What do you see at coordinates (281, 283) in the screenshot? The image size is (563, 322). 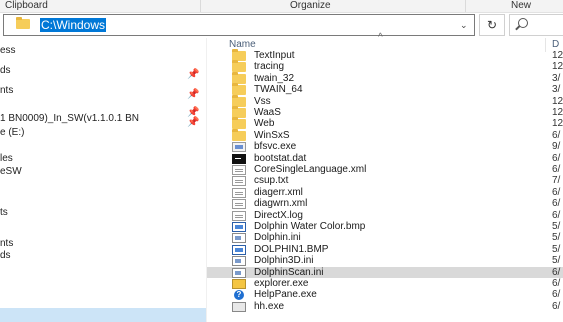 I see `file-name: explorer.exe` at bounding box center [281, 283].